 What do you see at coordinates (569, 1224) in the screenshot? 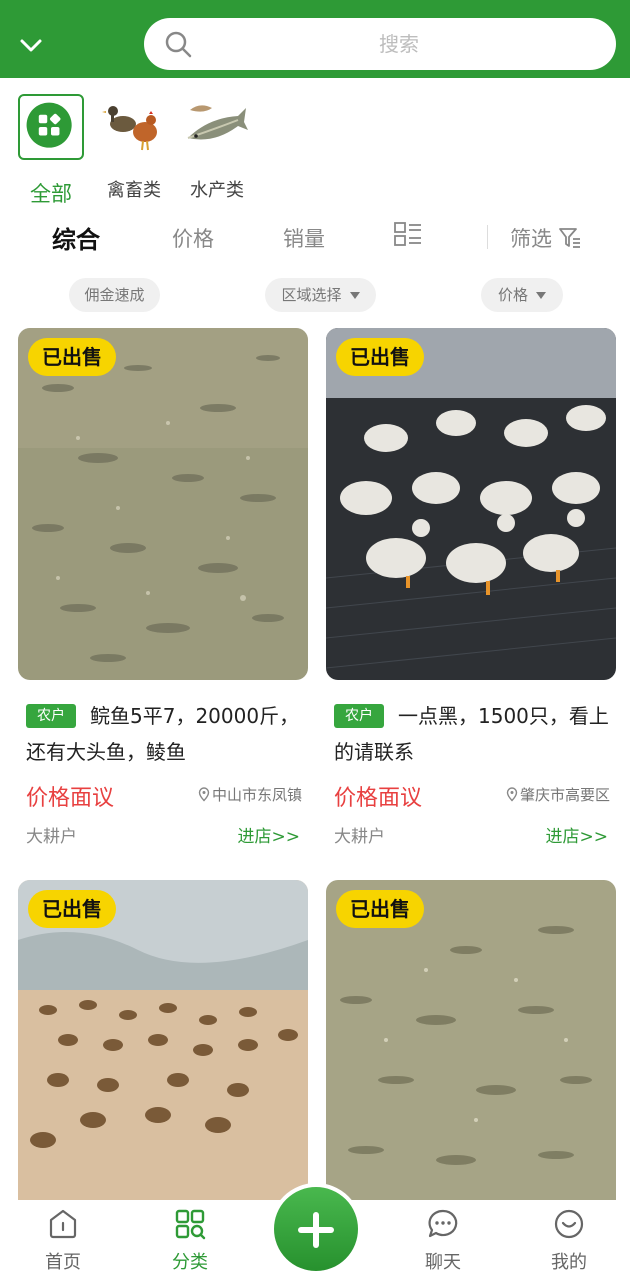
I see `profile-smile-icon` at bounding box center [569, 1224].